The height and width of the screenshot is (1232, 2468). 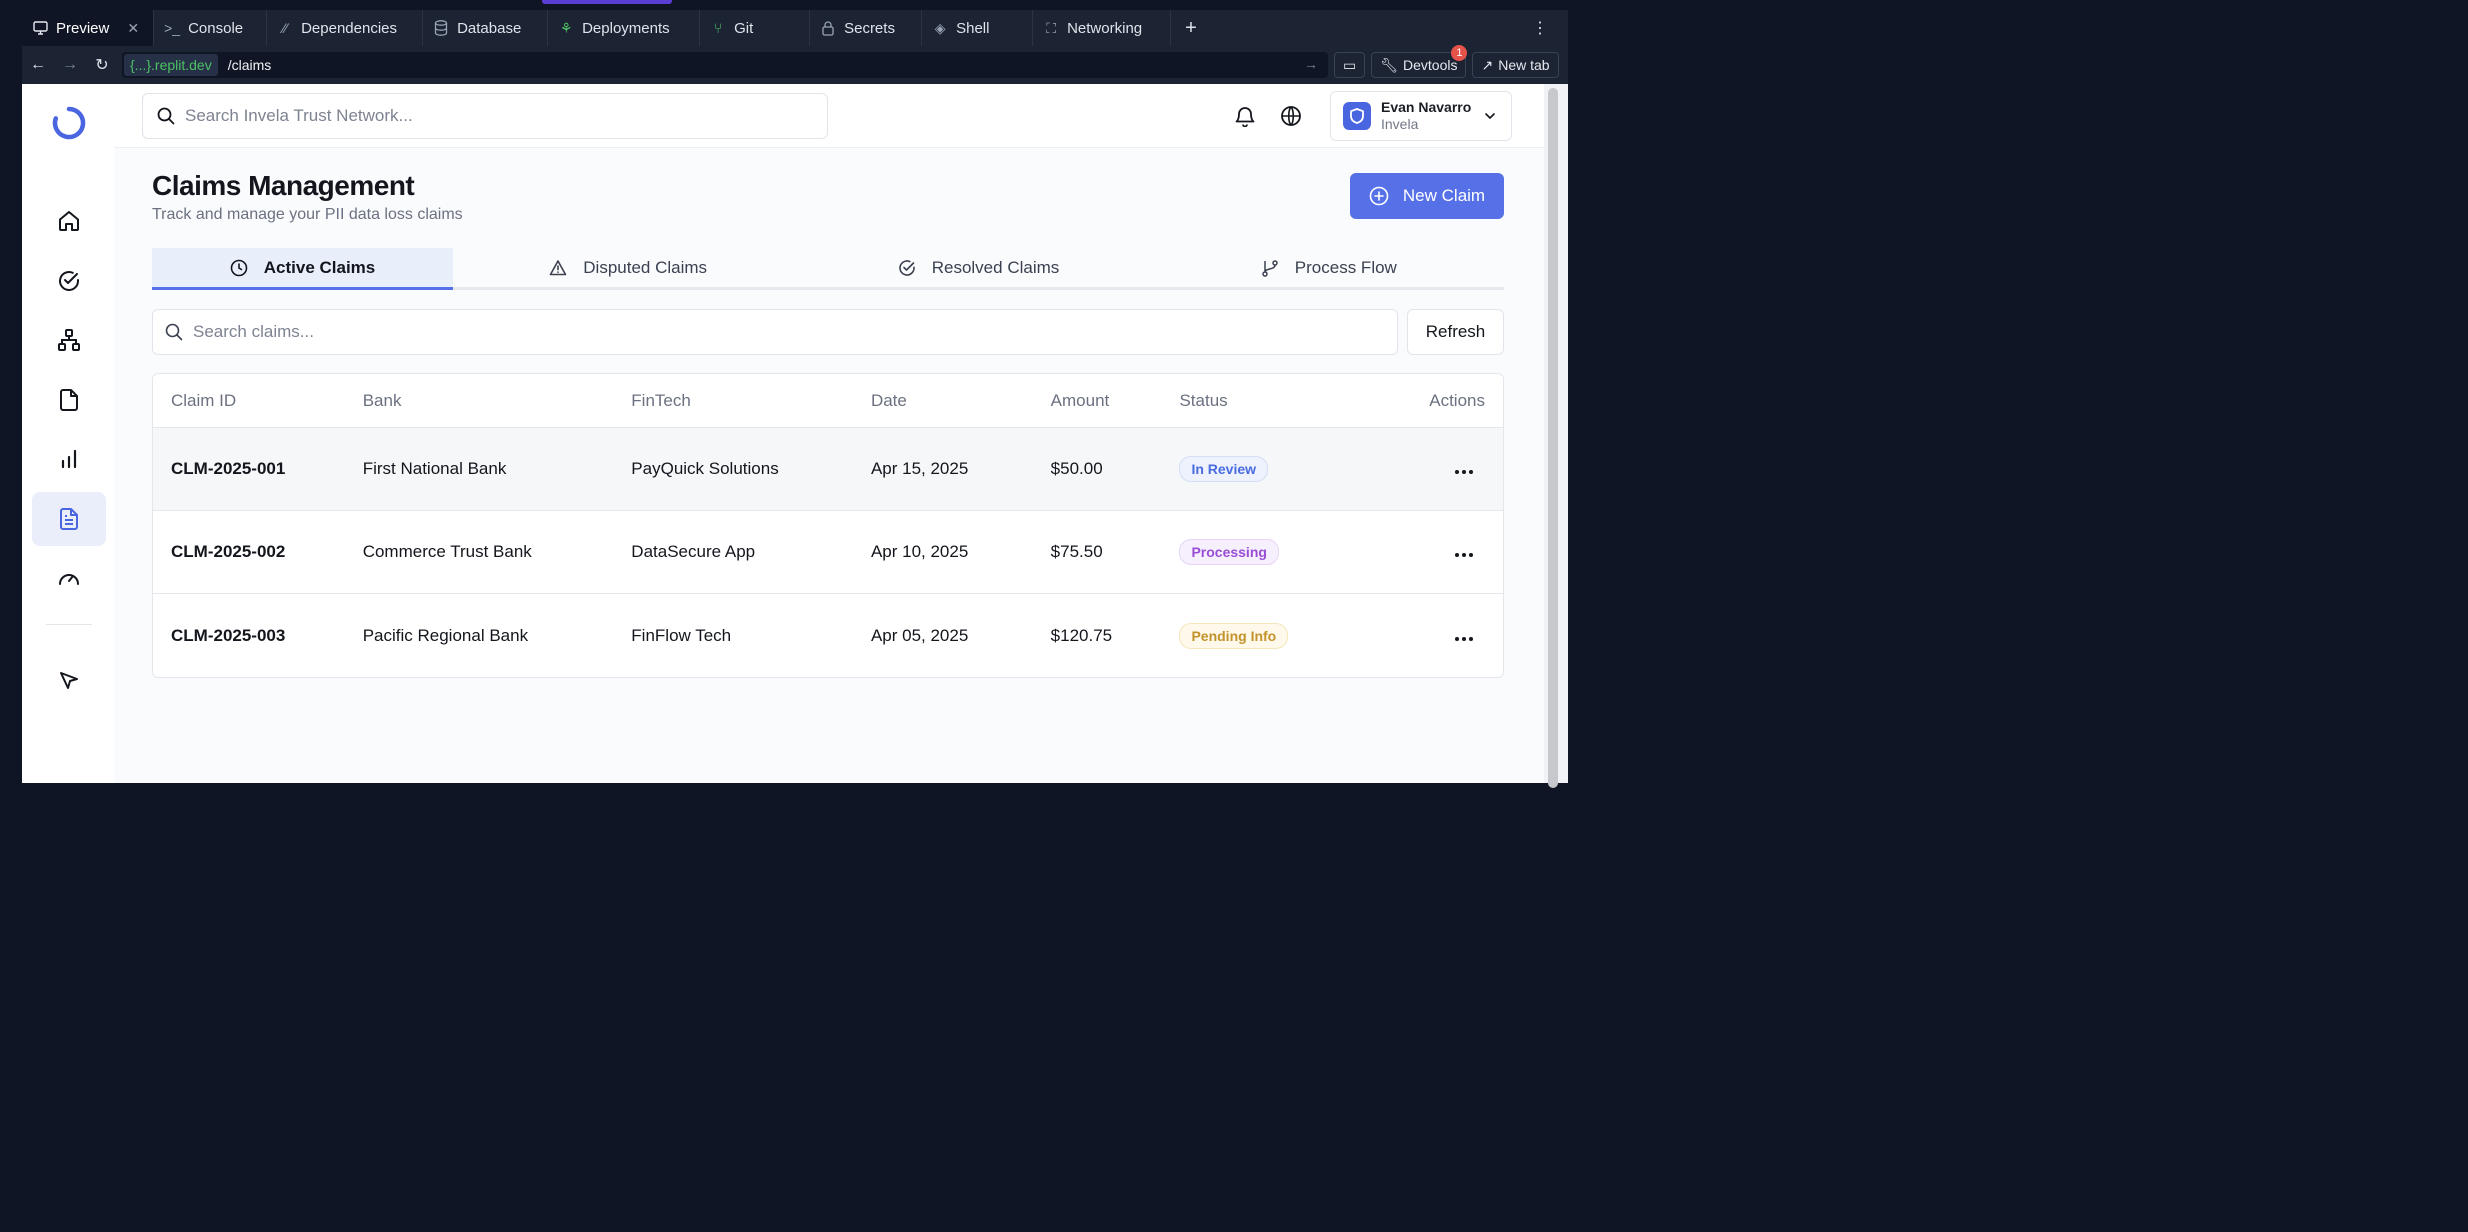 What do you see at coordinates (693, 551) in the screenshot?
I see `fintech-name: DataSecure App` at bounding box center [693, 551].